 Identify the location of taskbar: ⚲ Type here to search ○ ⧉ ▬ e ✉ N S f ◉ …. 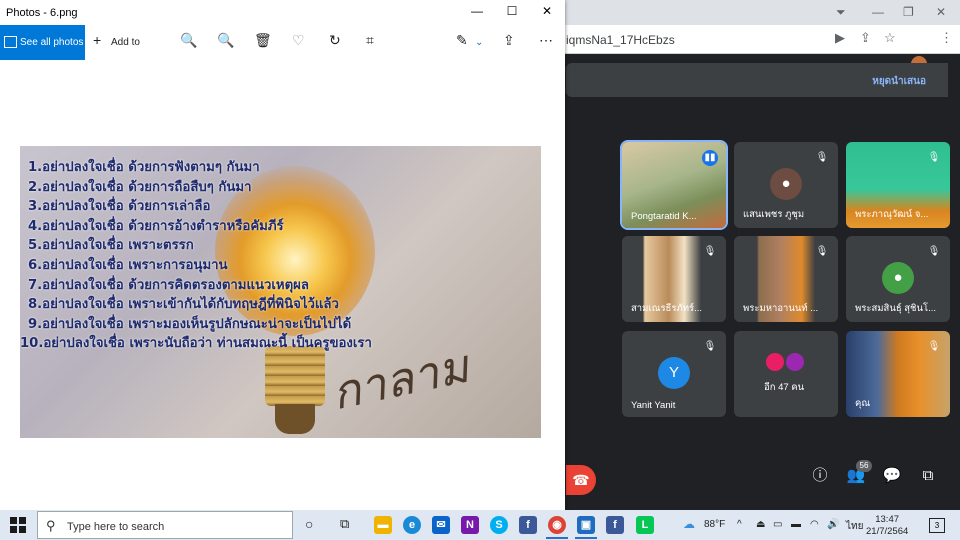
(480, 525).